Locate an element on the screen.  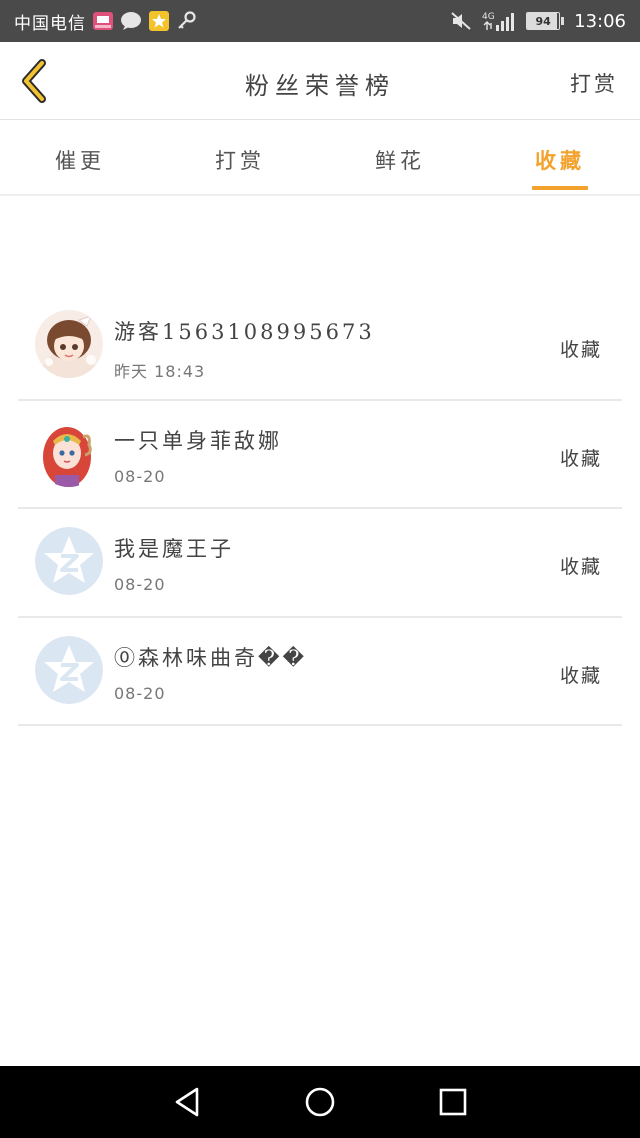
nav-home-button is located at coordinates (320, 1102).